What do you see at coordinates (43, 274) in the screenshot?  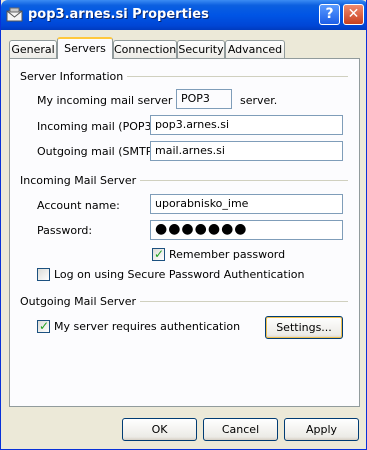 I see `spa-checkbox` at bounding box center [43, 274].